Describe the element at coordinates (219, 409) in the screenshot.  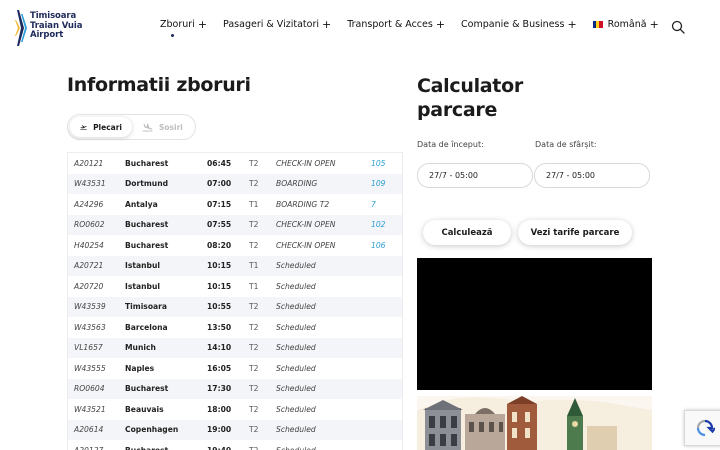
I see `flight-time: 18:00` at that location.